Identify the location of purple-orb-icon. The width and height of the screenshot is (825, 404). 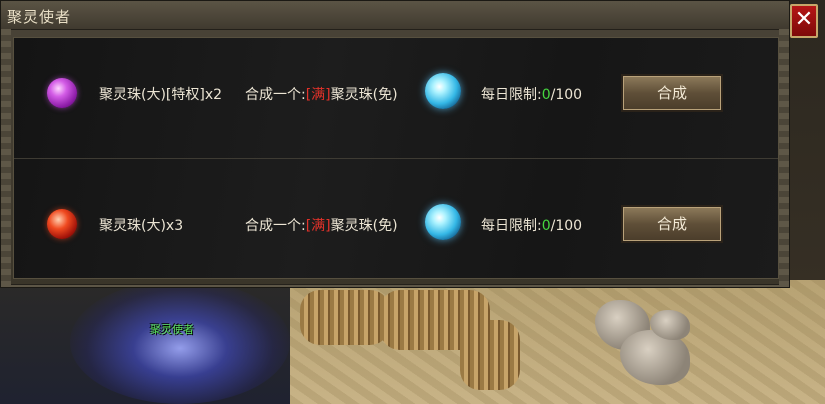
(62, 93).